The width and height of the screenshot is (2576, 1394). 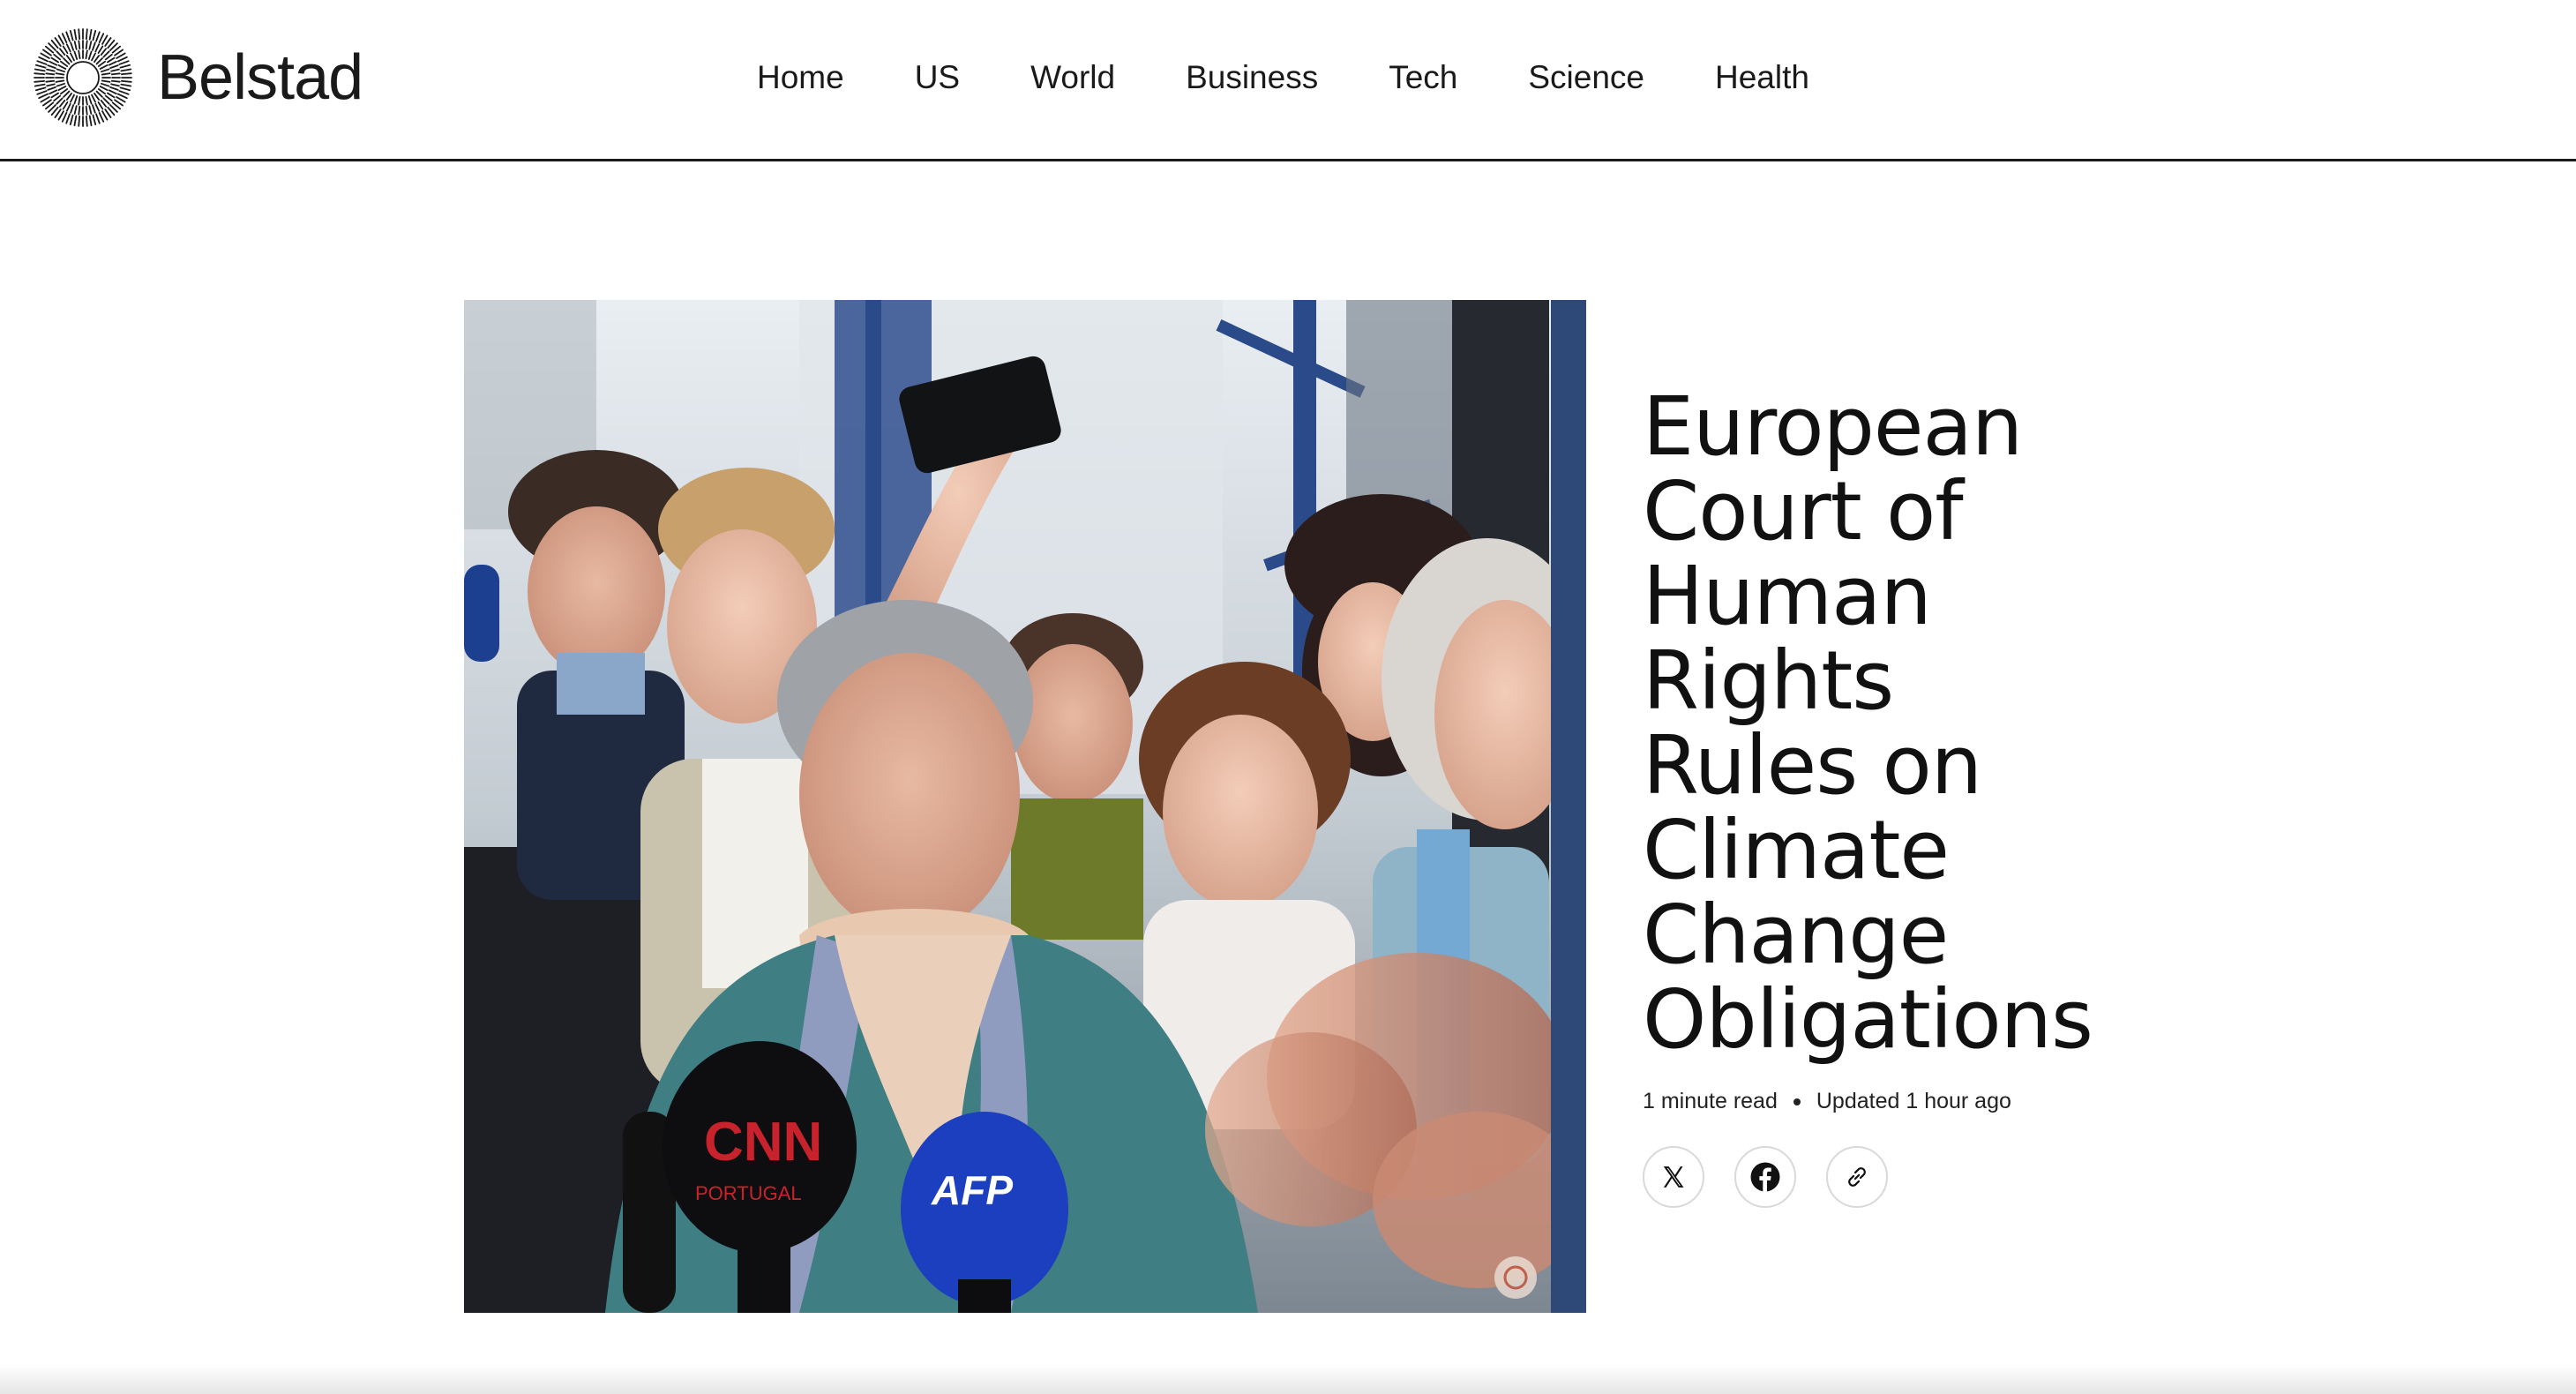 What do you see at coordinates (972, 1190) in the screenshot?
I see `afp-mic-label: AFP` at bounding box center [972, 1190].